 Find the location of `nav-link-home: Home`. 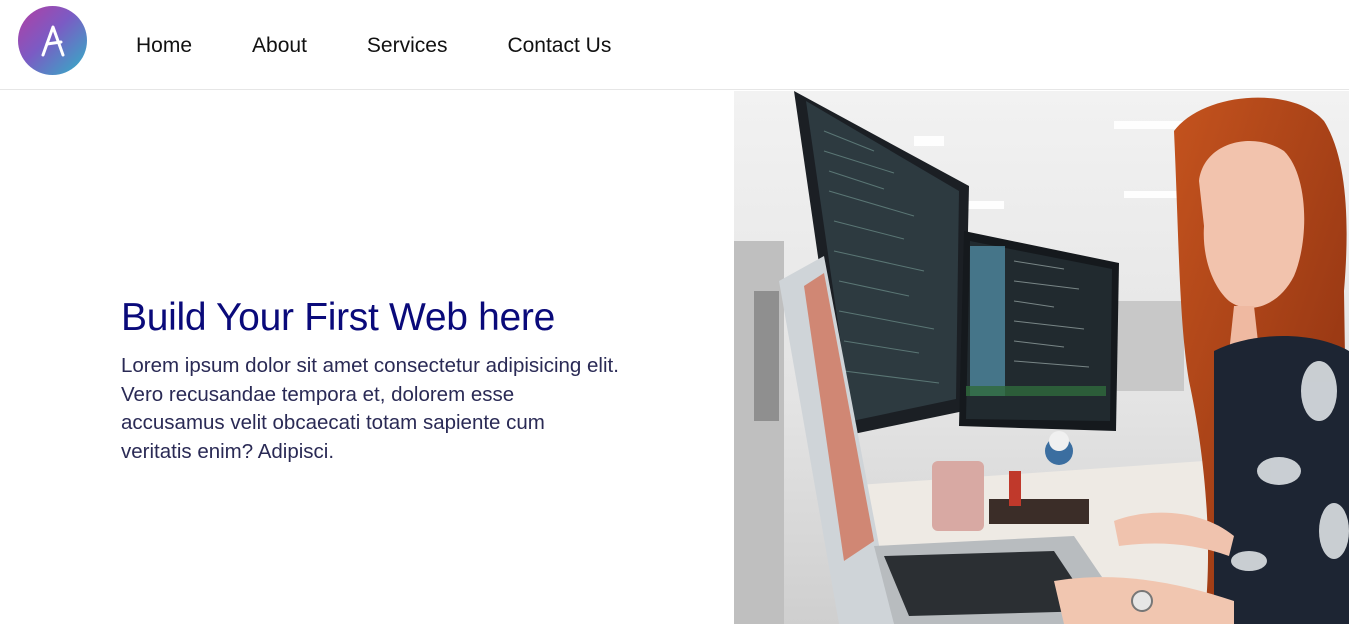

nav-link-home: Home is located at coordinates (164, 46).